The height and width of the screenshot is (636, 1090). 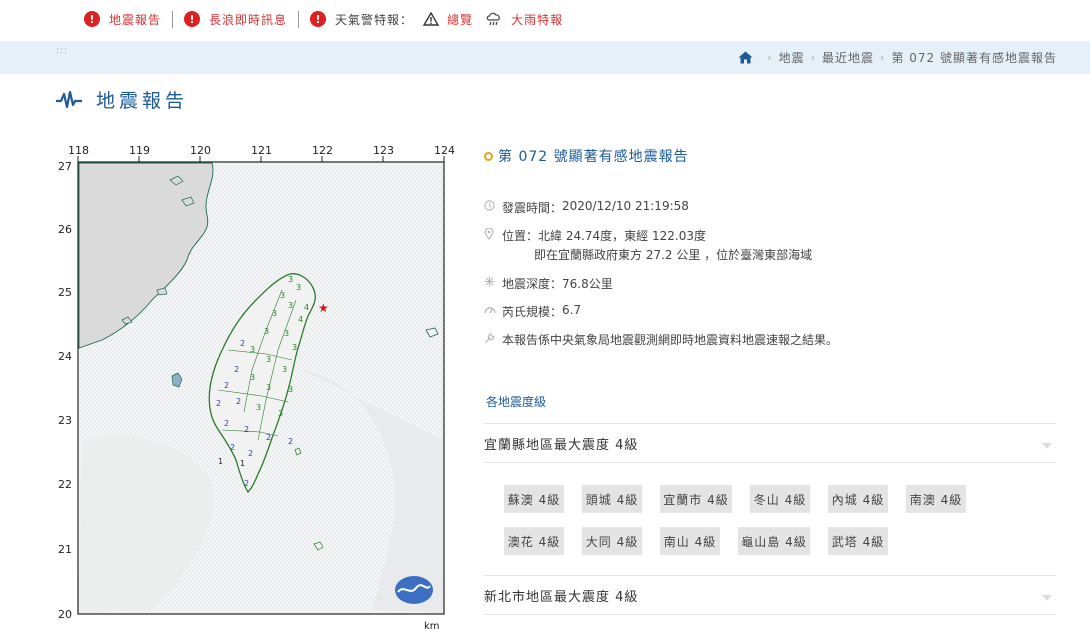 I want to click on region-title: 宜蘭縣地區最大震度 4級, so click(x=561, y=445).